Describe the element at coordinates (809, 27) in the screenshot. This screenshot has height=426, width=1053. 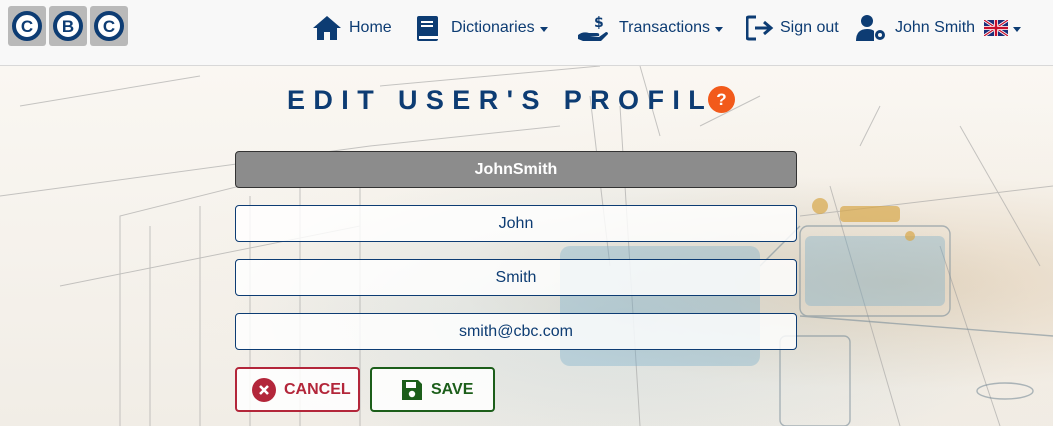
I see `nav-sign-out-label: Sign out` at that location.